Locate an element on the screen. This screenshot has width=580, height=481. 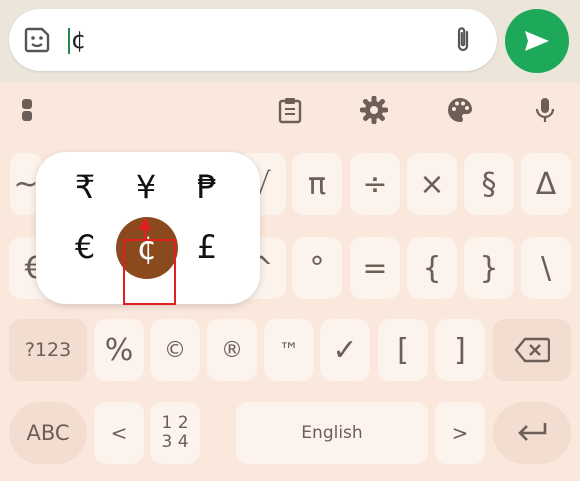
highlight-box is located at coordinates (149, 272).